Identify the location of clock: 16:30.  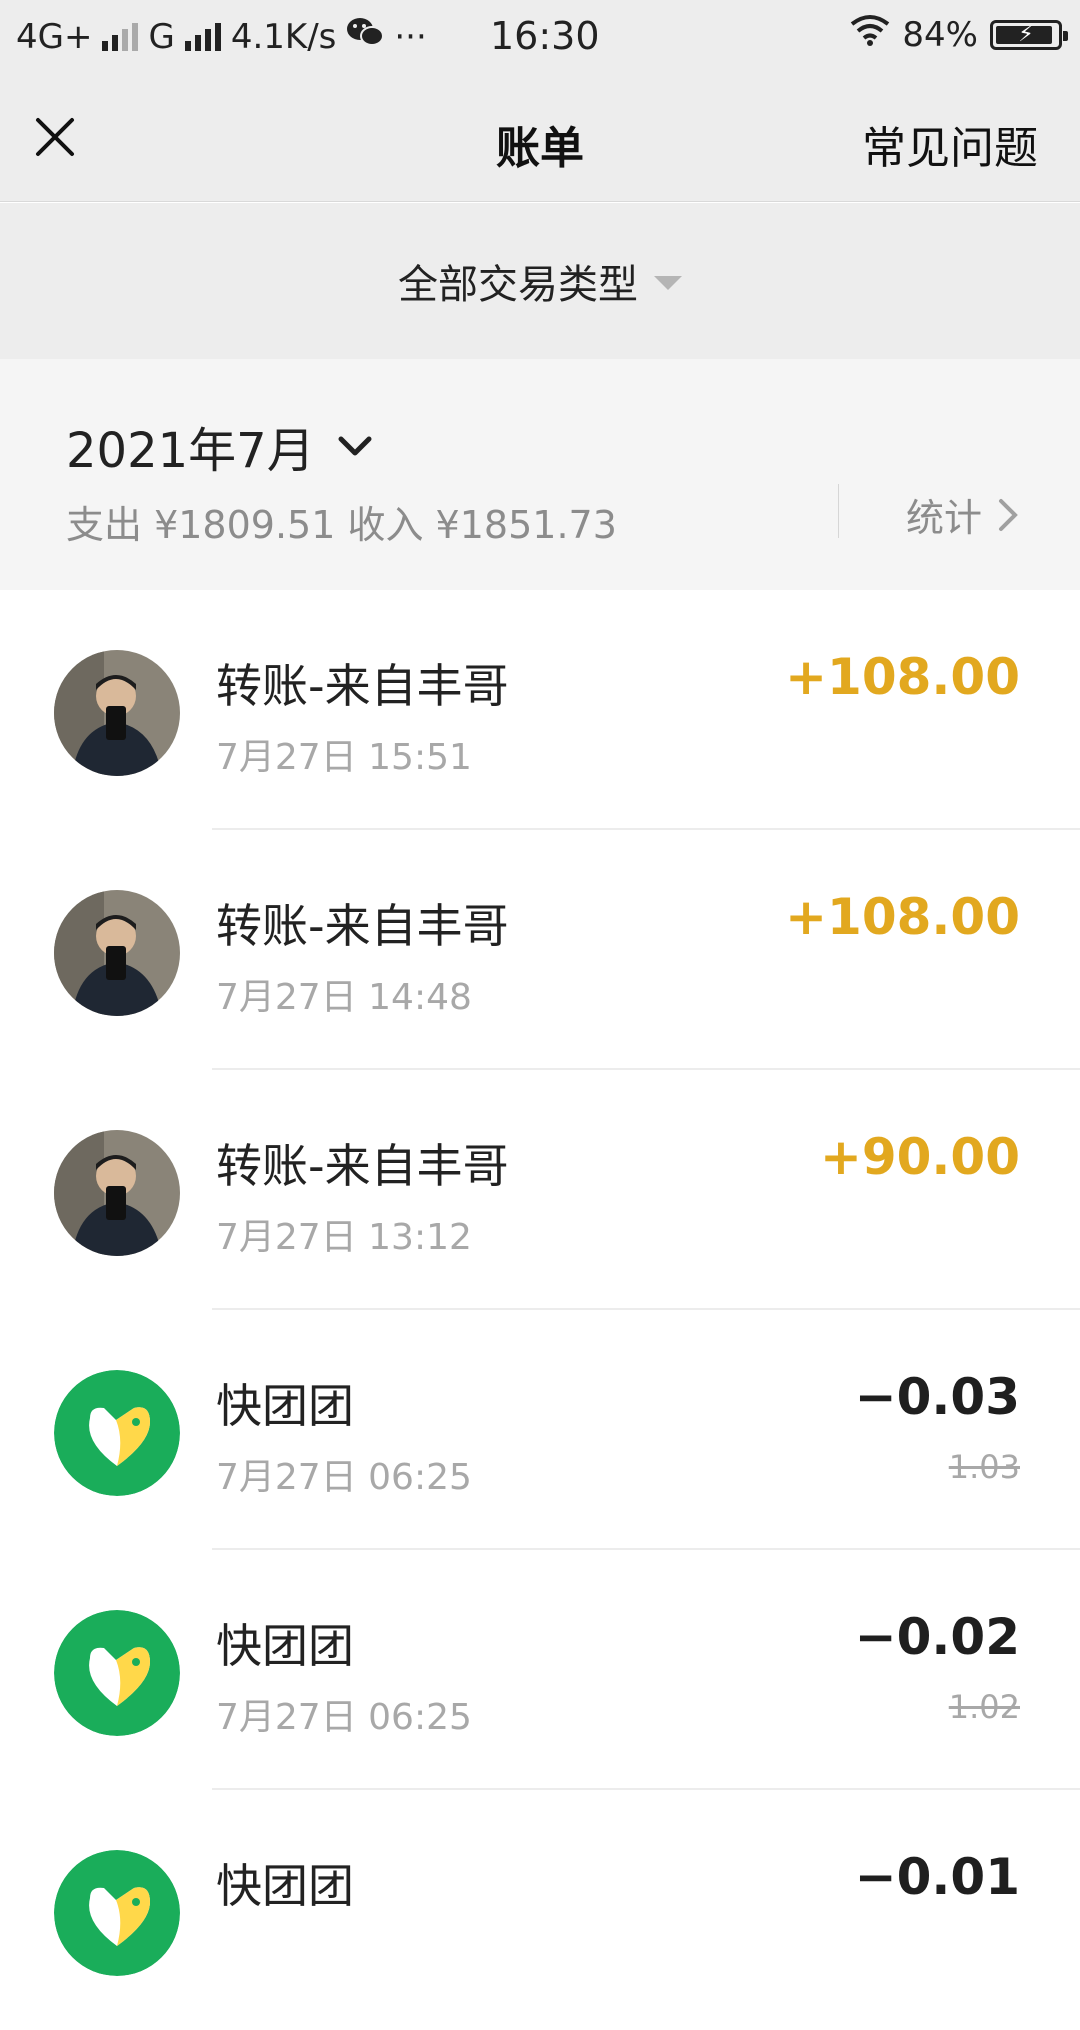
(545, 36).